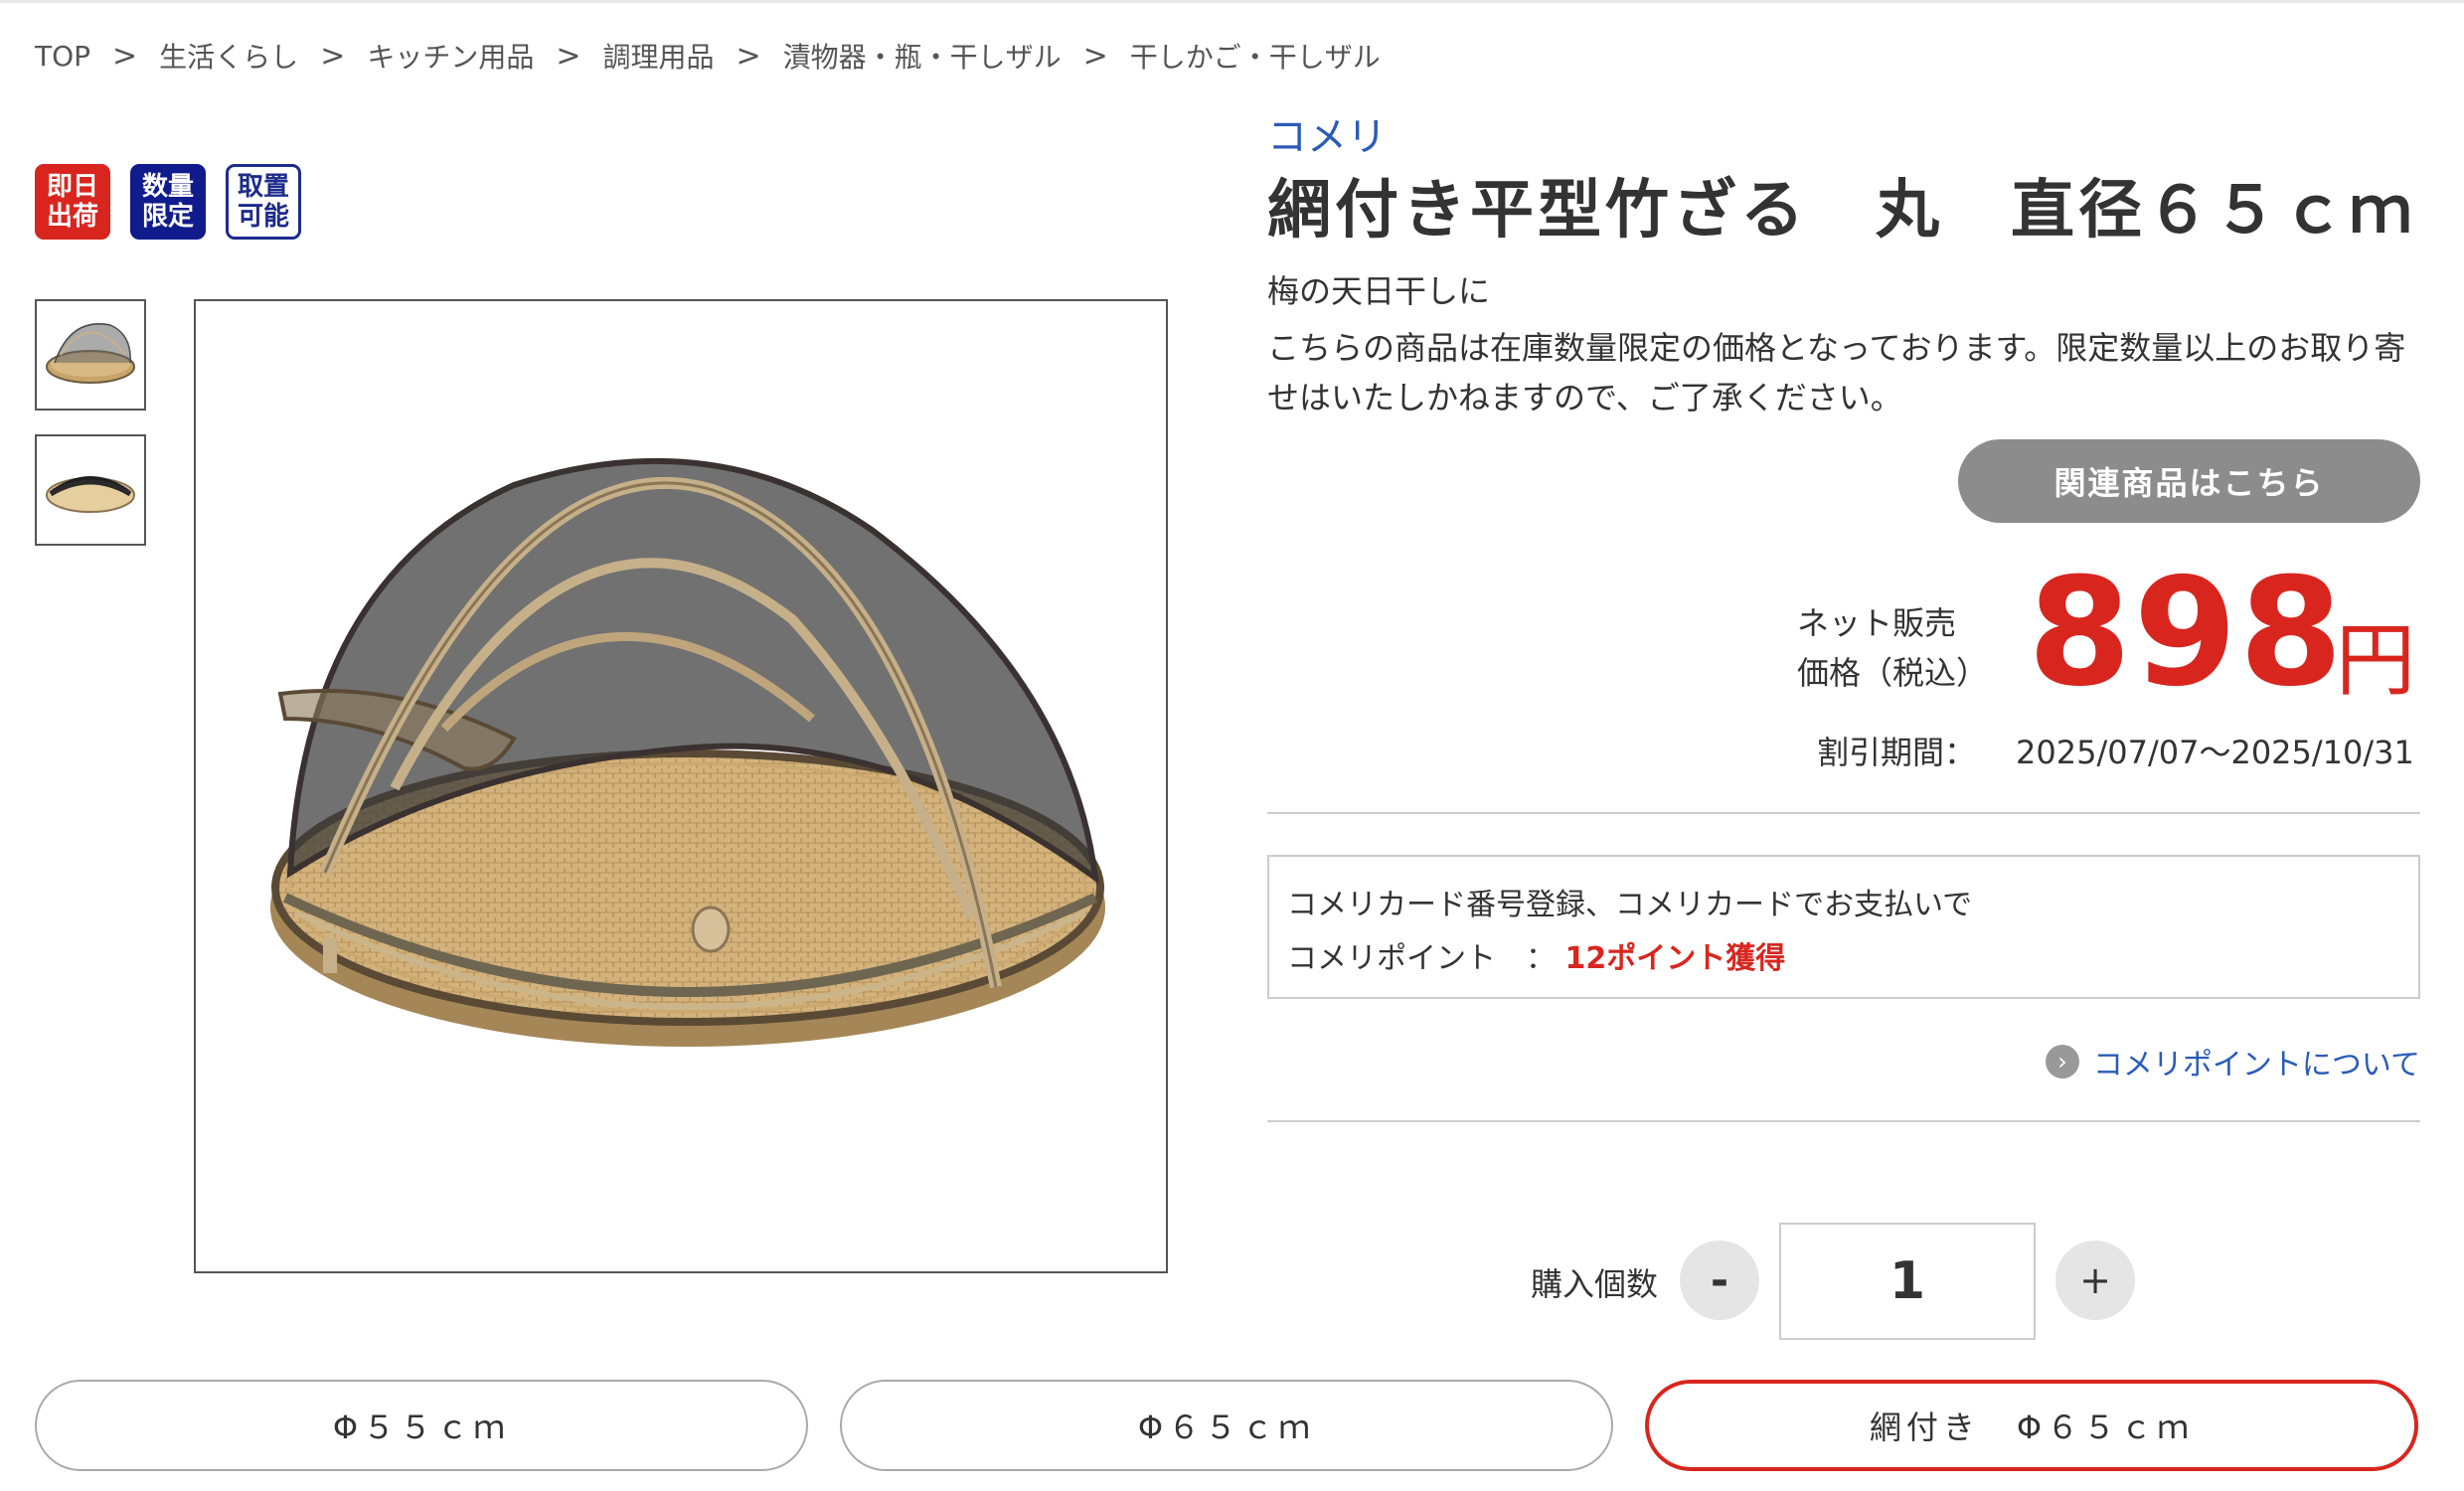 This screenshot has height=1491, width=2464. Describe the element at coordinates (658, 56) in the screenshot. I see `breadcrumb-cooking: 調理用品` at that location.